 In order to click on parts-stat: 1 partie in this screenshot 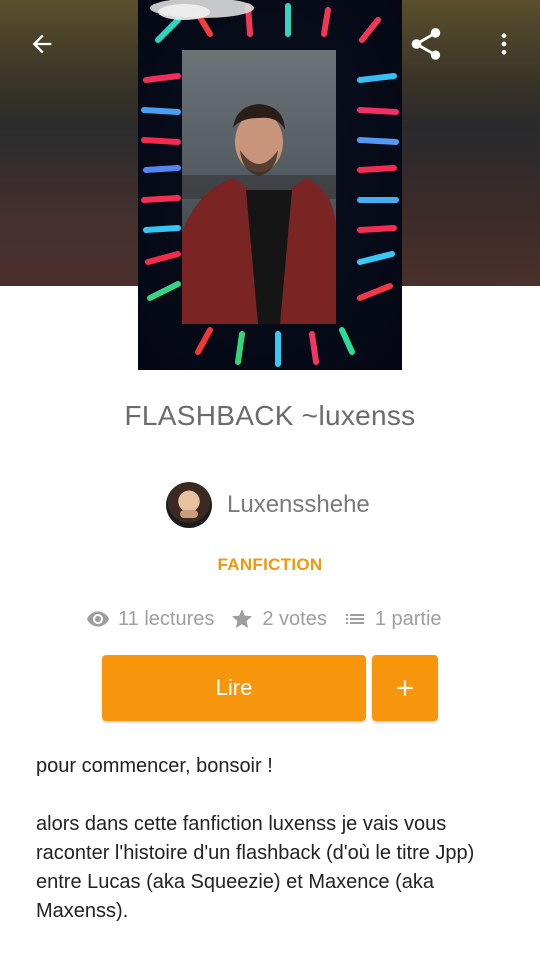, I will do `click(392, 619)`.